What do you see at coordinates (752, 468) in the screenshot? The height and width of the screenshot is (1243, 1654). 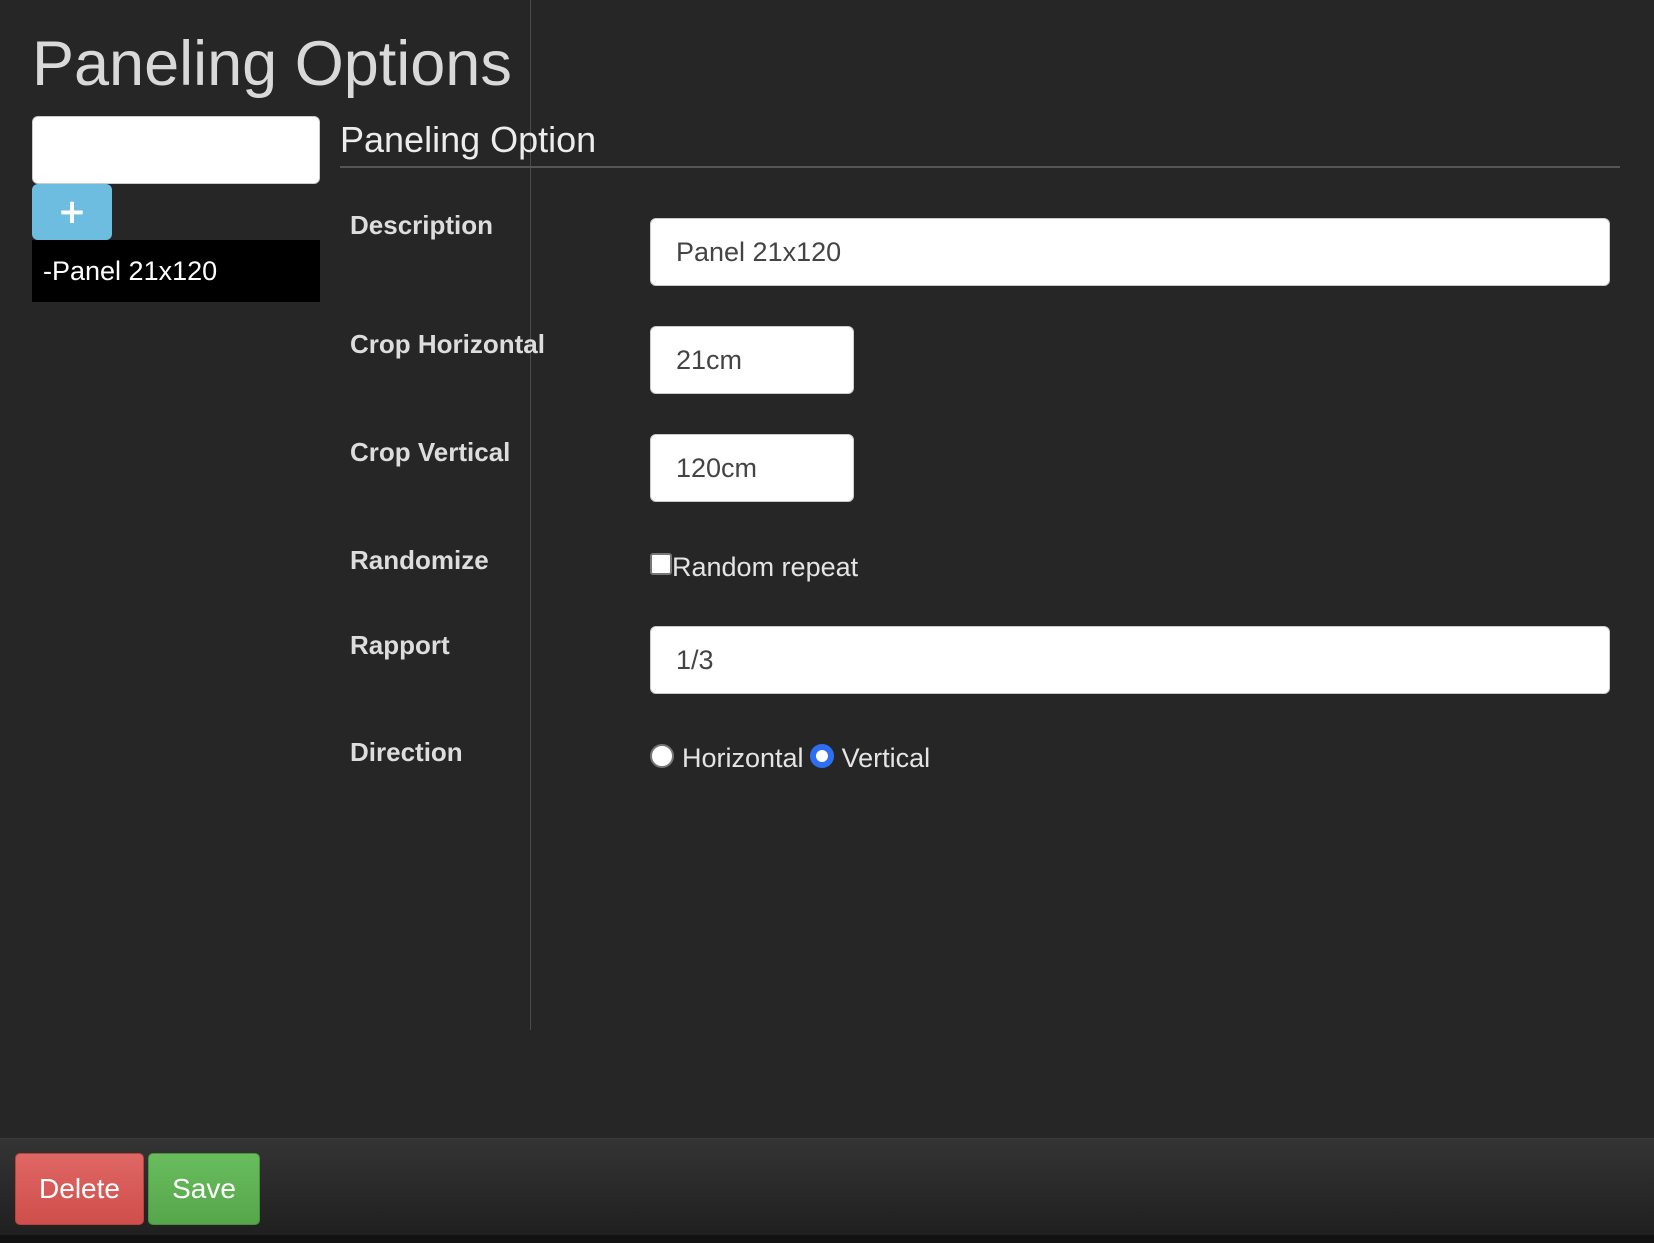 I see `crop-vertical-field` at bounding box center [752, 468].